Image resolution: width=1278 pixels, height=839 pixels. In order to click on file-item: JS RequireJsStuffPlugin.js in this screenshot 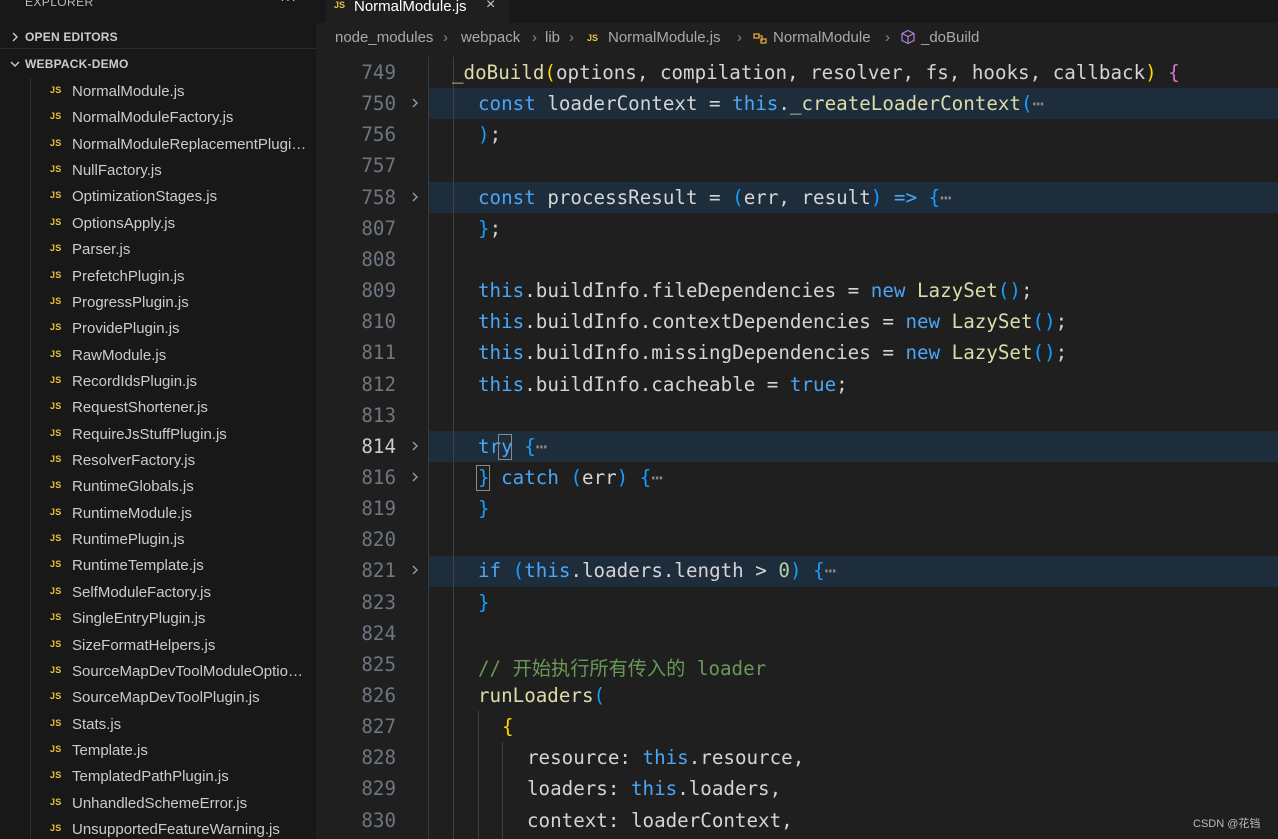, I will do `click(158, 434)`.